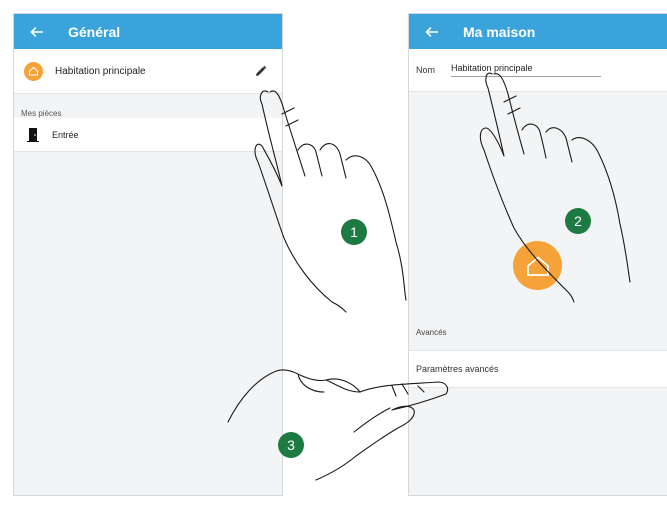 This screenshot has width=667, height=506. Describe the element at coordinates (94, 31) in the screenshot. I see `page-title: Général` at that location.